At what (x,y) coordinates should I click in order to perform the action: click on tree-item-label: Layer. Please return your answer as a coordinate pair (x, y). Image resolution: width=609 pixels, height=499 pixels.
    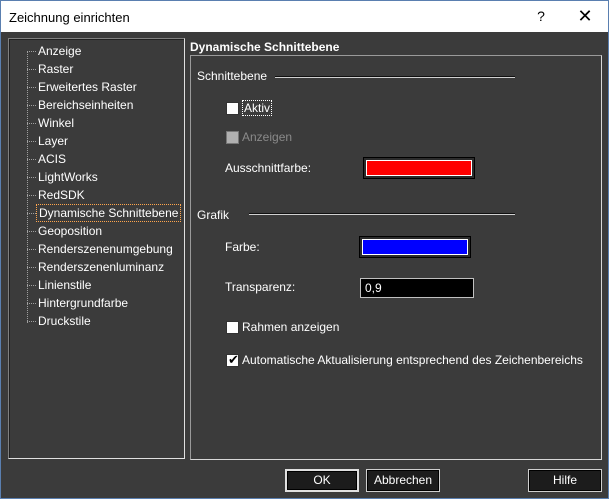
    Looking at the image, I should click on (53, 141).